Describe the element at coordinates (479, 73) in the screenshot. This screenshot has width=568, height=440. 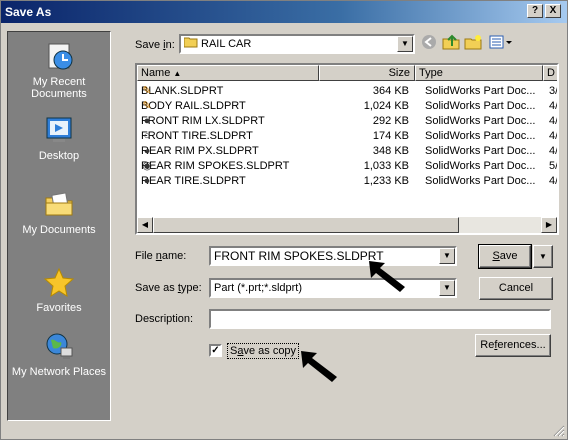
I see `column-header-type: Type` at that location.